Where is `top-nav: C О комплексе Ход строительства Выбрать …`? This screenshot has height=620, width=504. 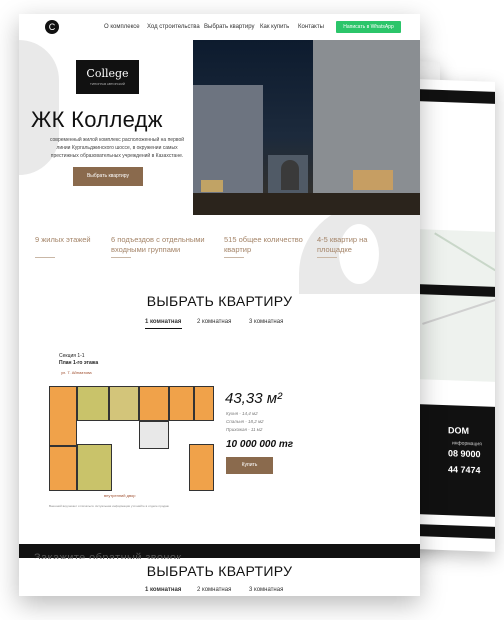 top-nav: C О комплексе Ход строительства Выбрать … is located at coordinates (219, 27).